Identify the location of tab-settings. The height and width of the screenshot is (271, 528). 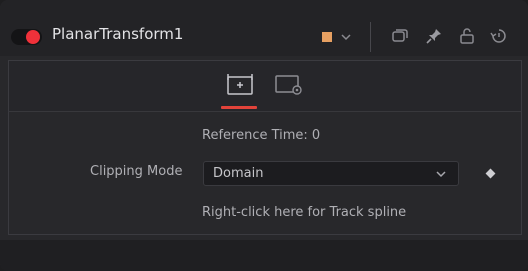
(290, 85).